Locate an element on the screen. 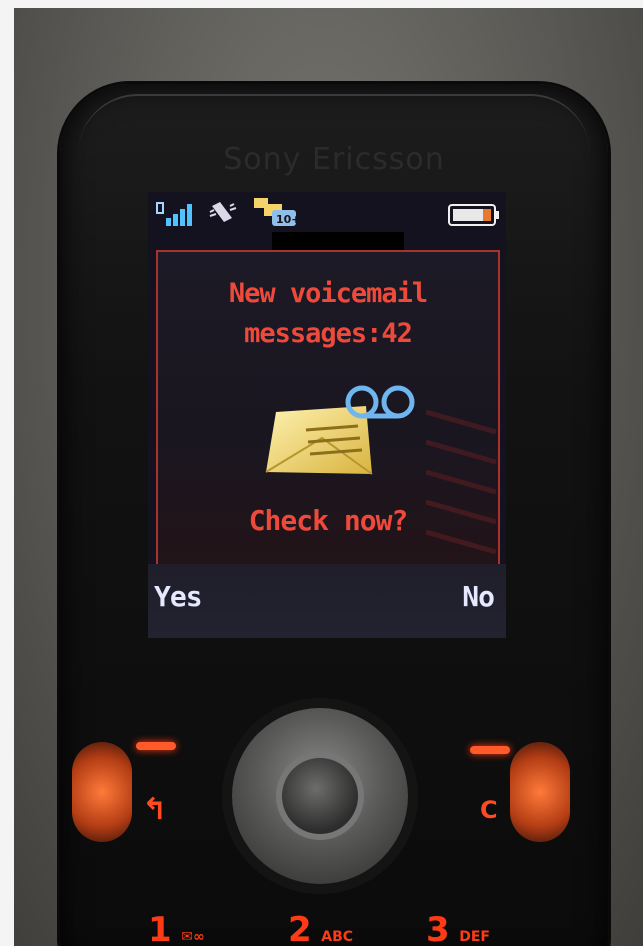 The width and height of the screenshot is (643, 946). left-selection-key is located at coordinates (102, 792).